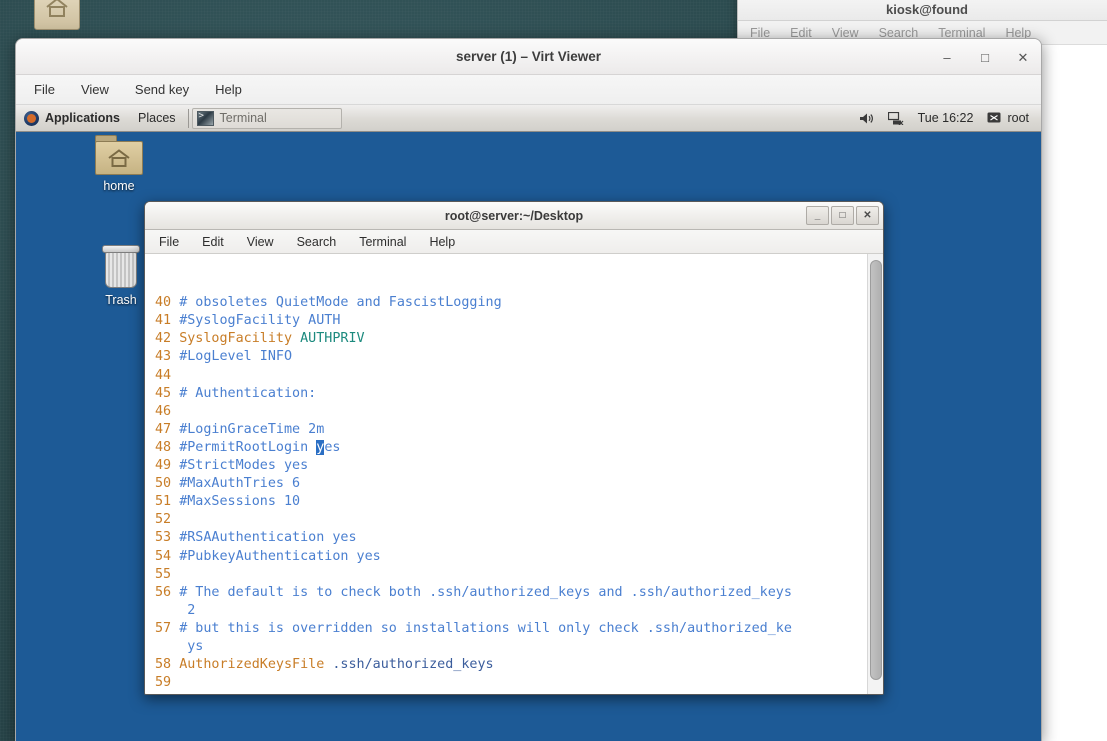 The height and width of the screenshot is (741, 1107). Describe the element at coordinates (167, 411) in the screenshot. I see `vim-line-number: 46` at that location.